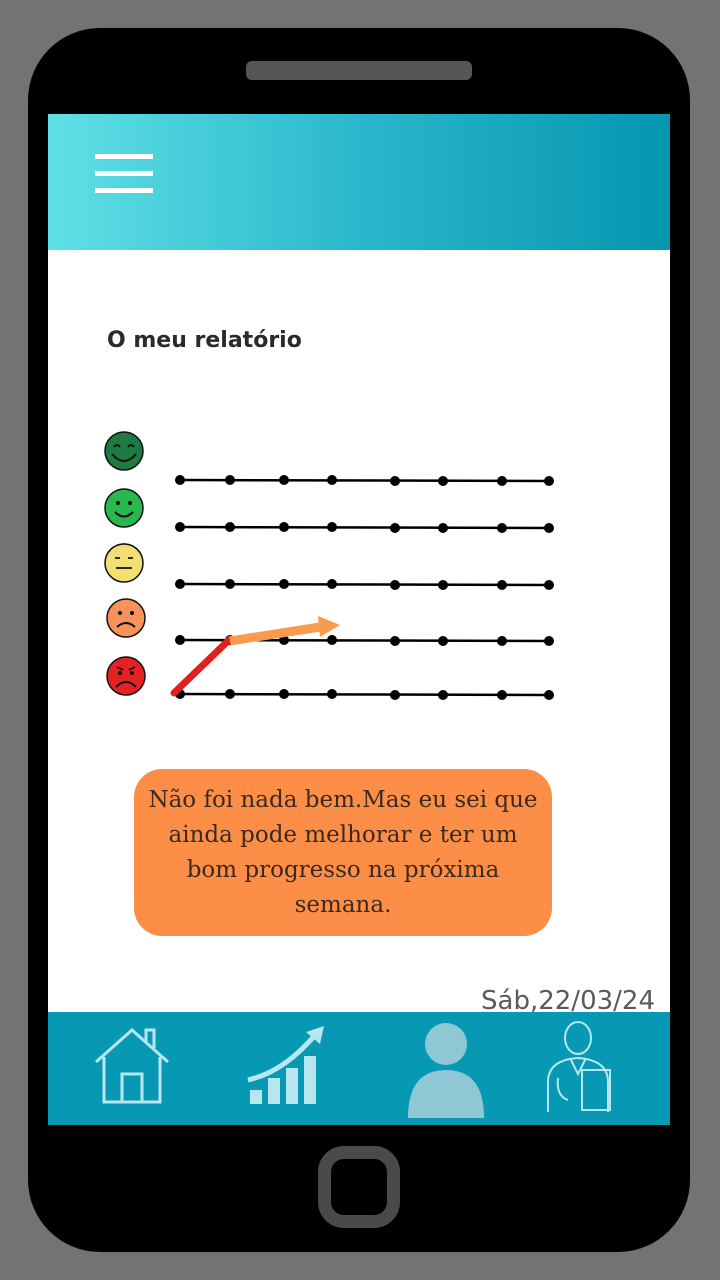 The width and height of the screenshot is (720, 1280). Describe the element at coordinates (359, 1068) in the screenshot. I see `bottom-navigation` at that location.